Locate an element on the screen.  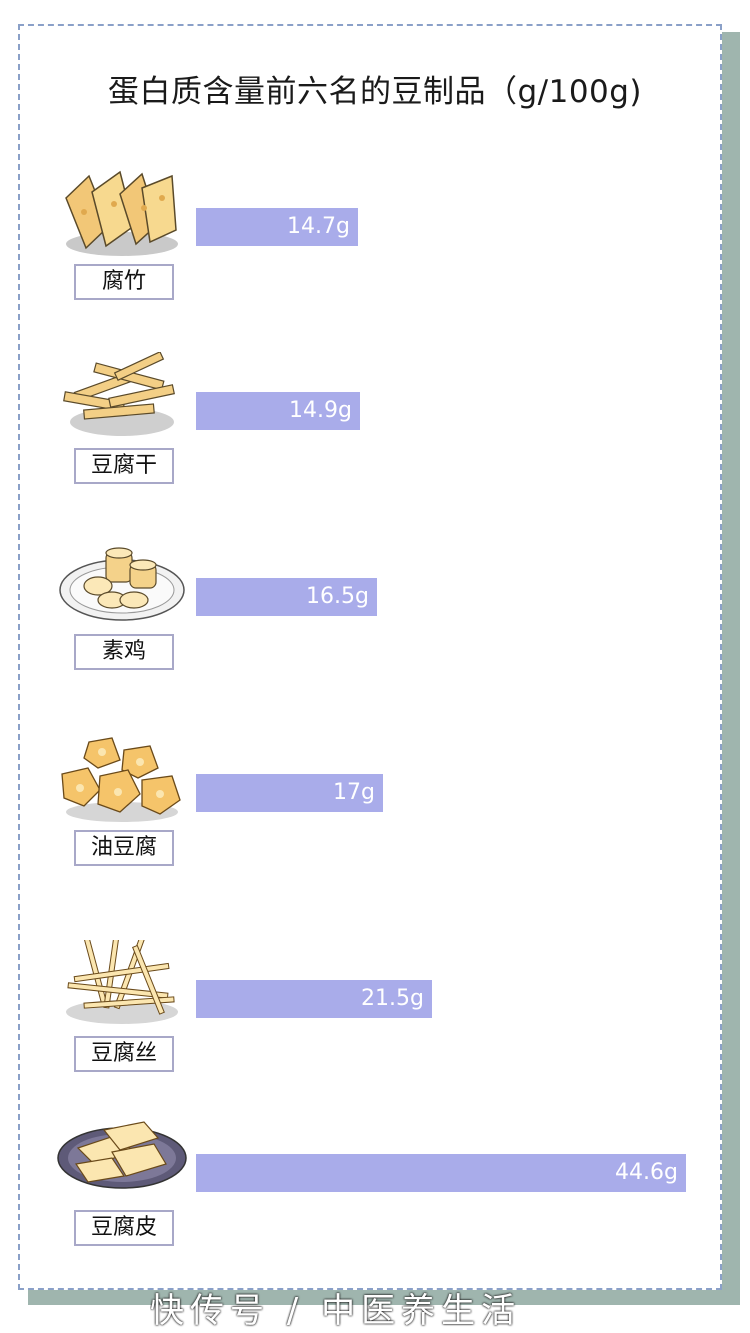
dried-tofu-strips-icon is located at coordinates (119, 394).